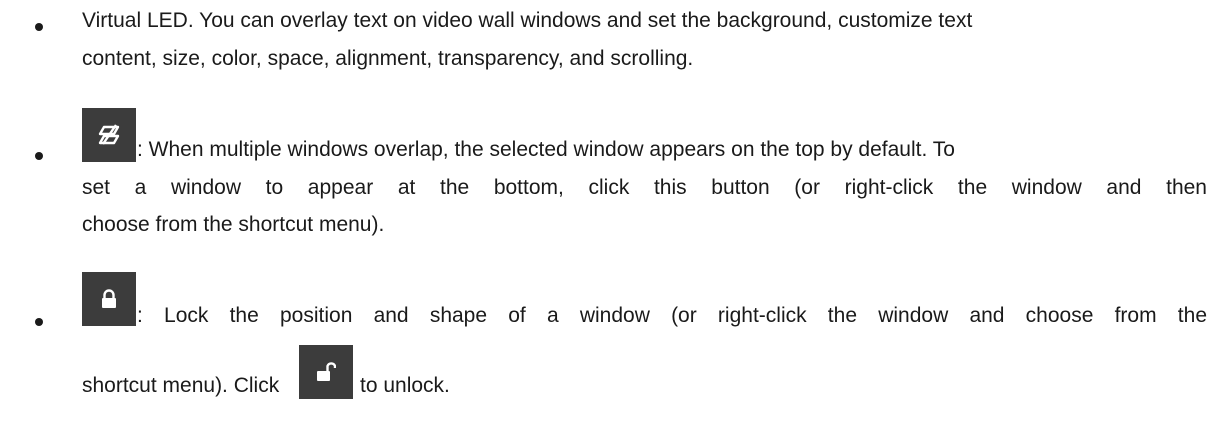  I want to click on layer-bottom-icon, so click(109, 135).